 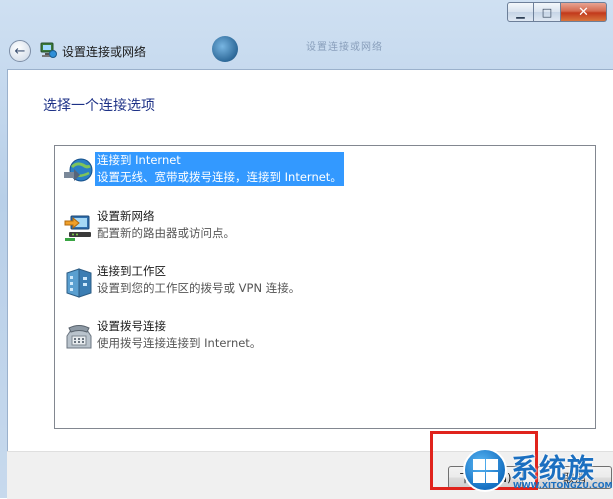 I want to click on close-icon: ✕, so click(x=583, y=12).